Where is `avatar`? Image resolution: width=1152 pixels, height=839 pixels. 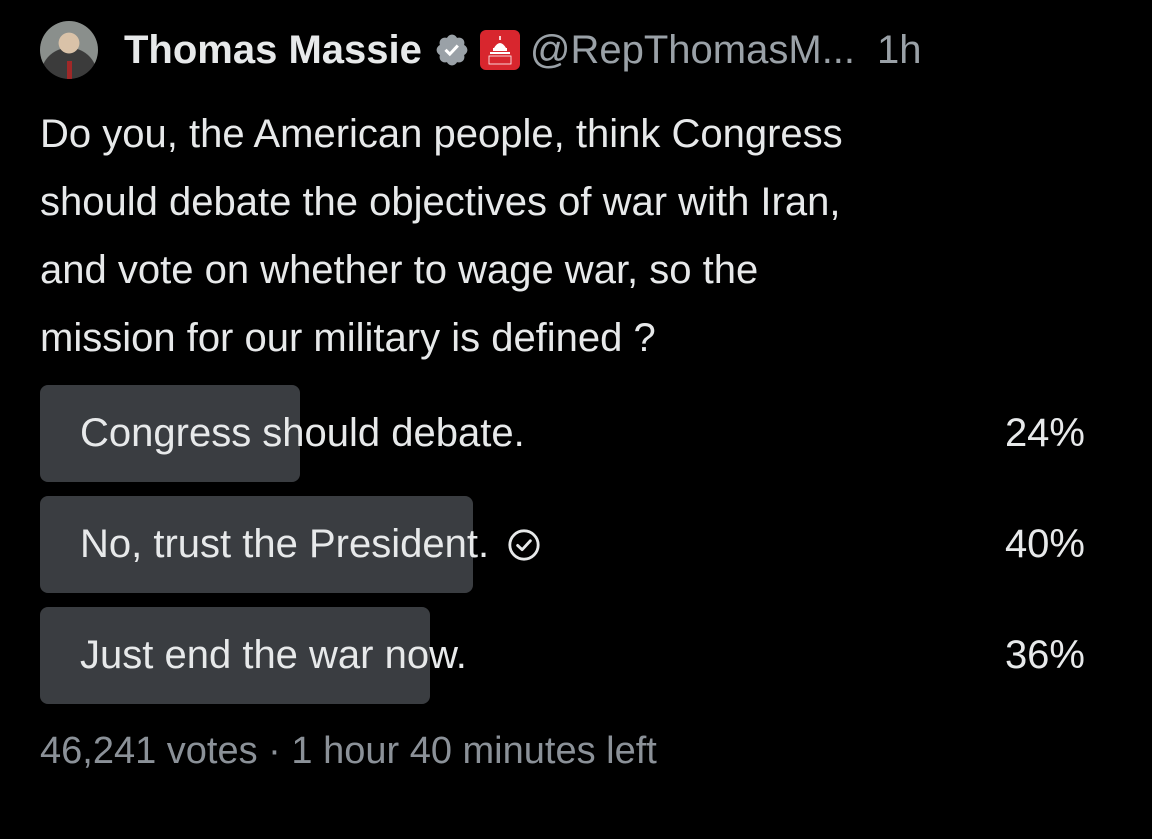
avatar is located at coordinates (69, 50).